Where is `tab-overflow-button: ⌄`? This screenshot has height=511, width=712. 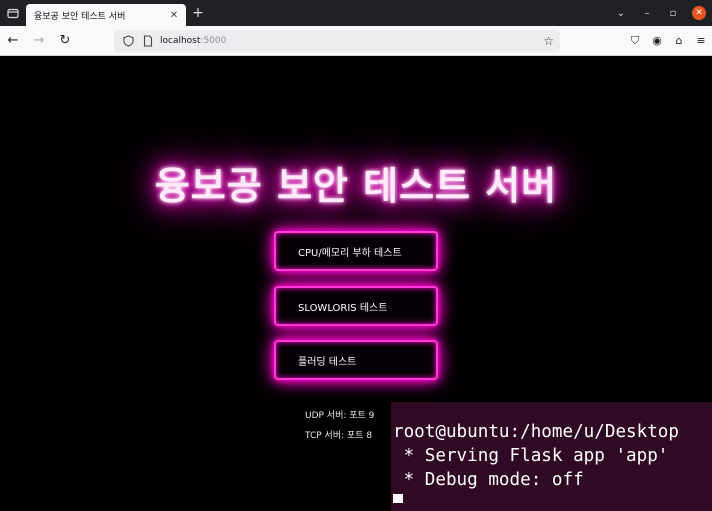 tab-overflow-button: ⌄ is located at coordinates (621, 13).